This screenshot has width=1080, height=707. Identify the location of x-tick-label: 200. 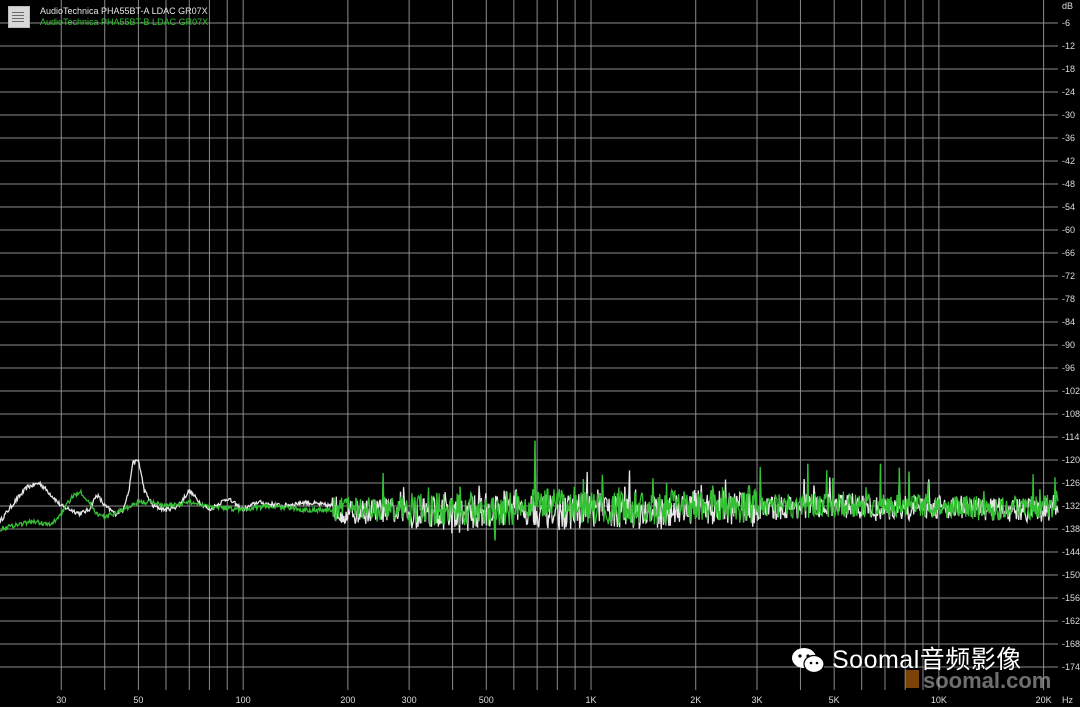
(347, 700).